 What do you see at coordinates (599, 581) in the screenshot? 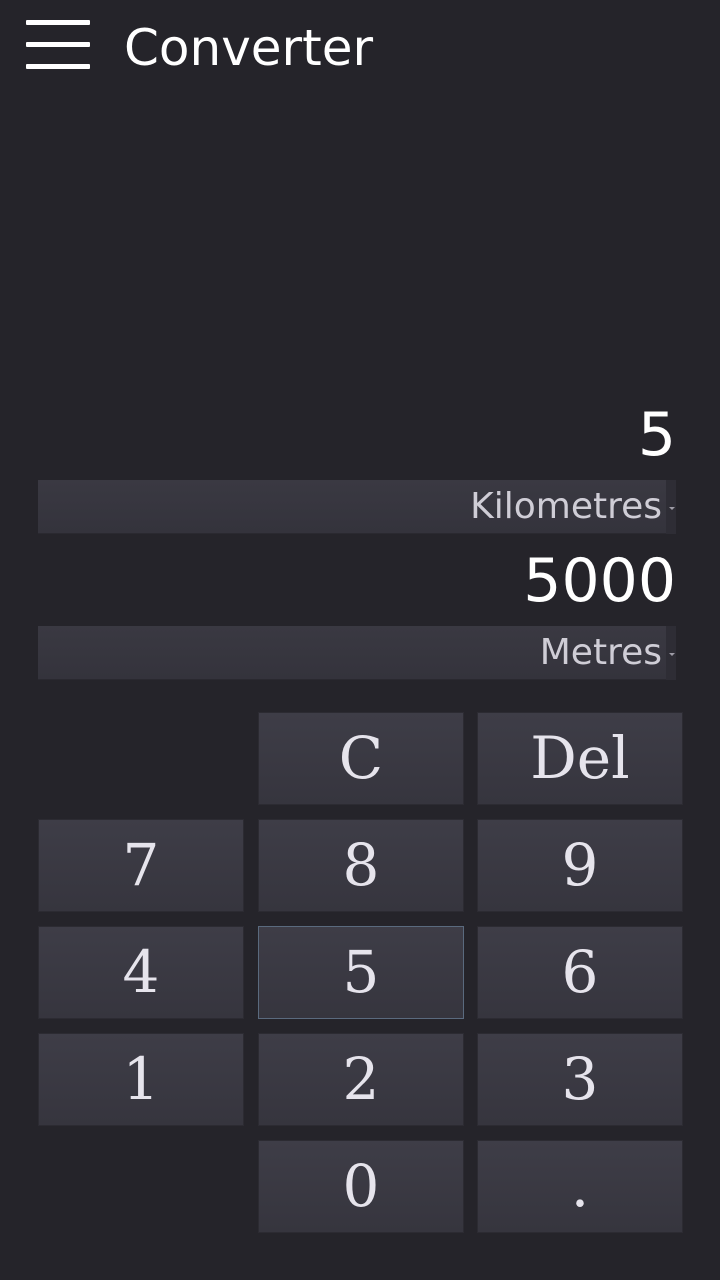
I see `to-value-display: 5000` at bounding box center [599, 581].